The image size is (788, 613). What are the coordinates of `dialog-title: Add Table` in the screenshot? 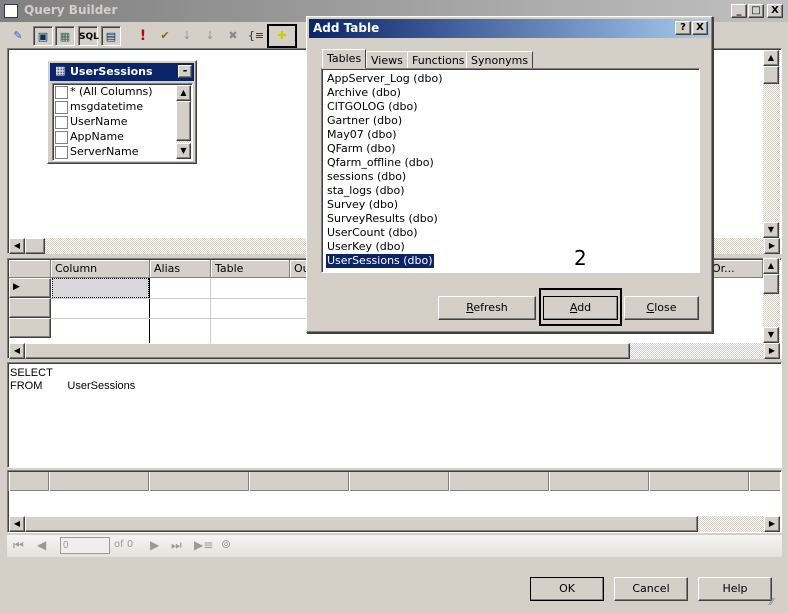 It's located at (346, 28).